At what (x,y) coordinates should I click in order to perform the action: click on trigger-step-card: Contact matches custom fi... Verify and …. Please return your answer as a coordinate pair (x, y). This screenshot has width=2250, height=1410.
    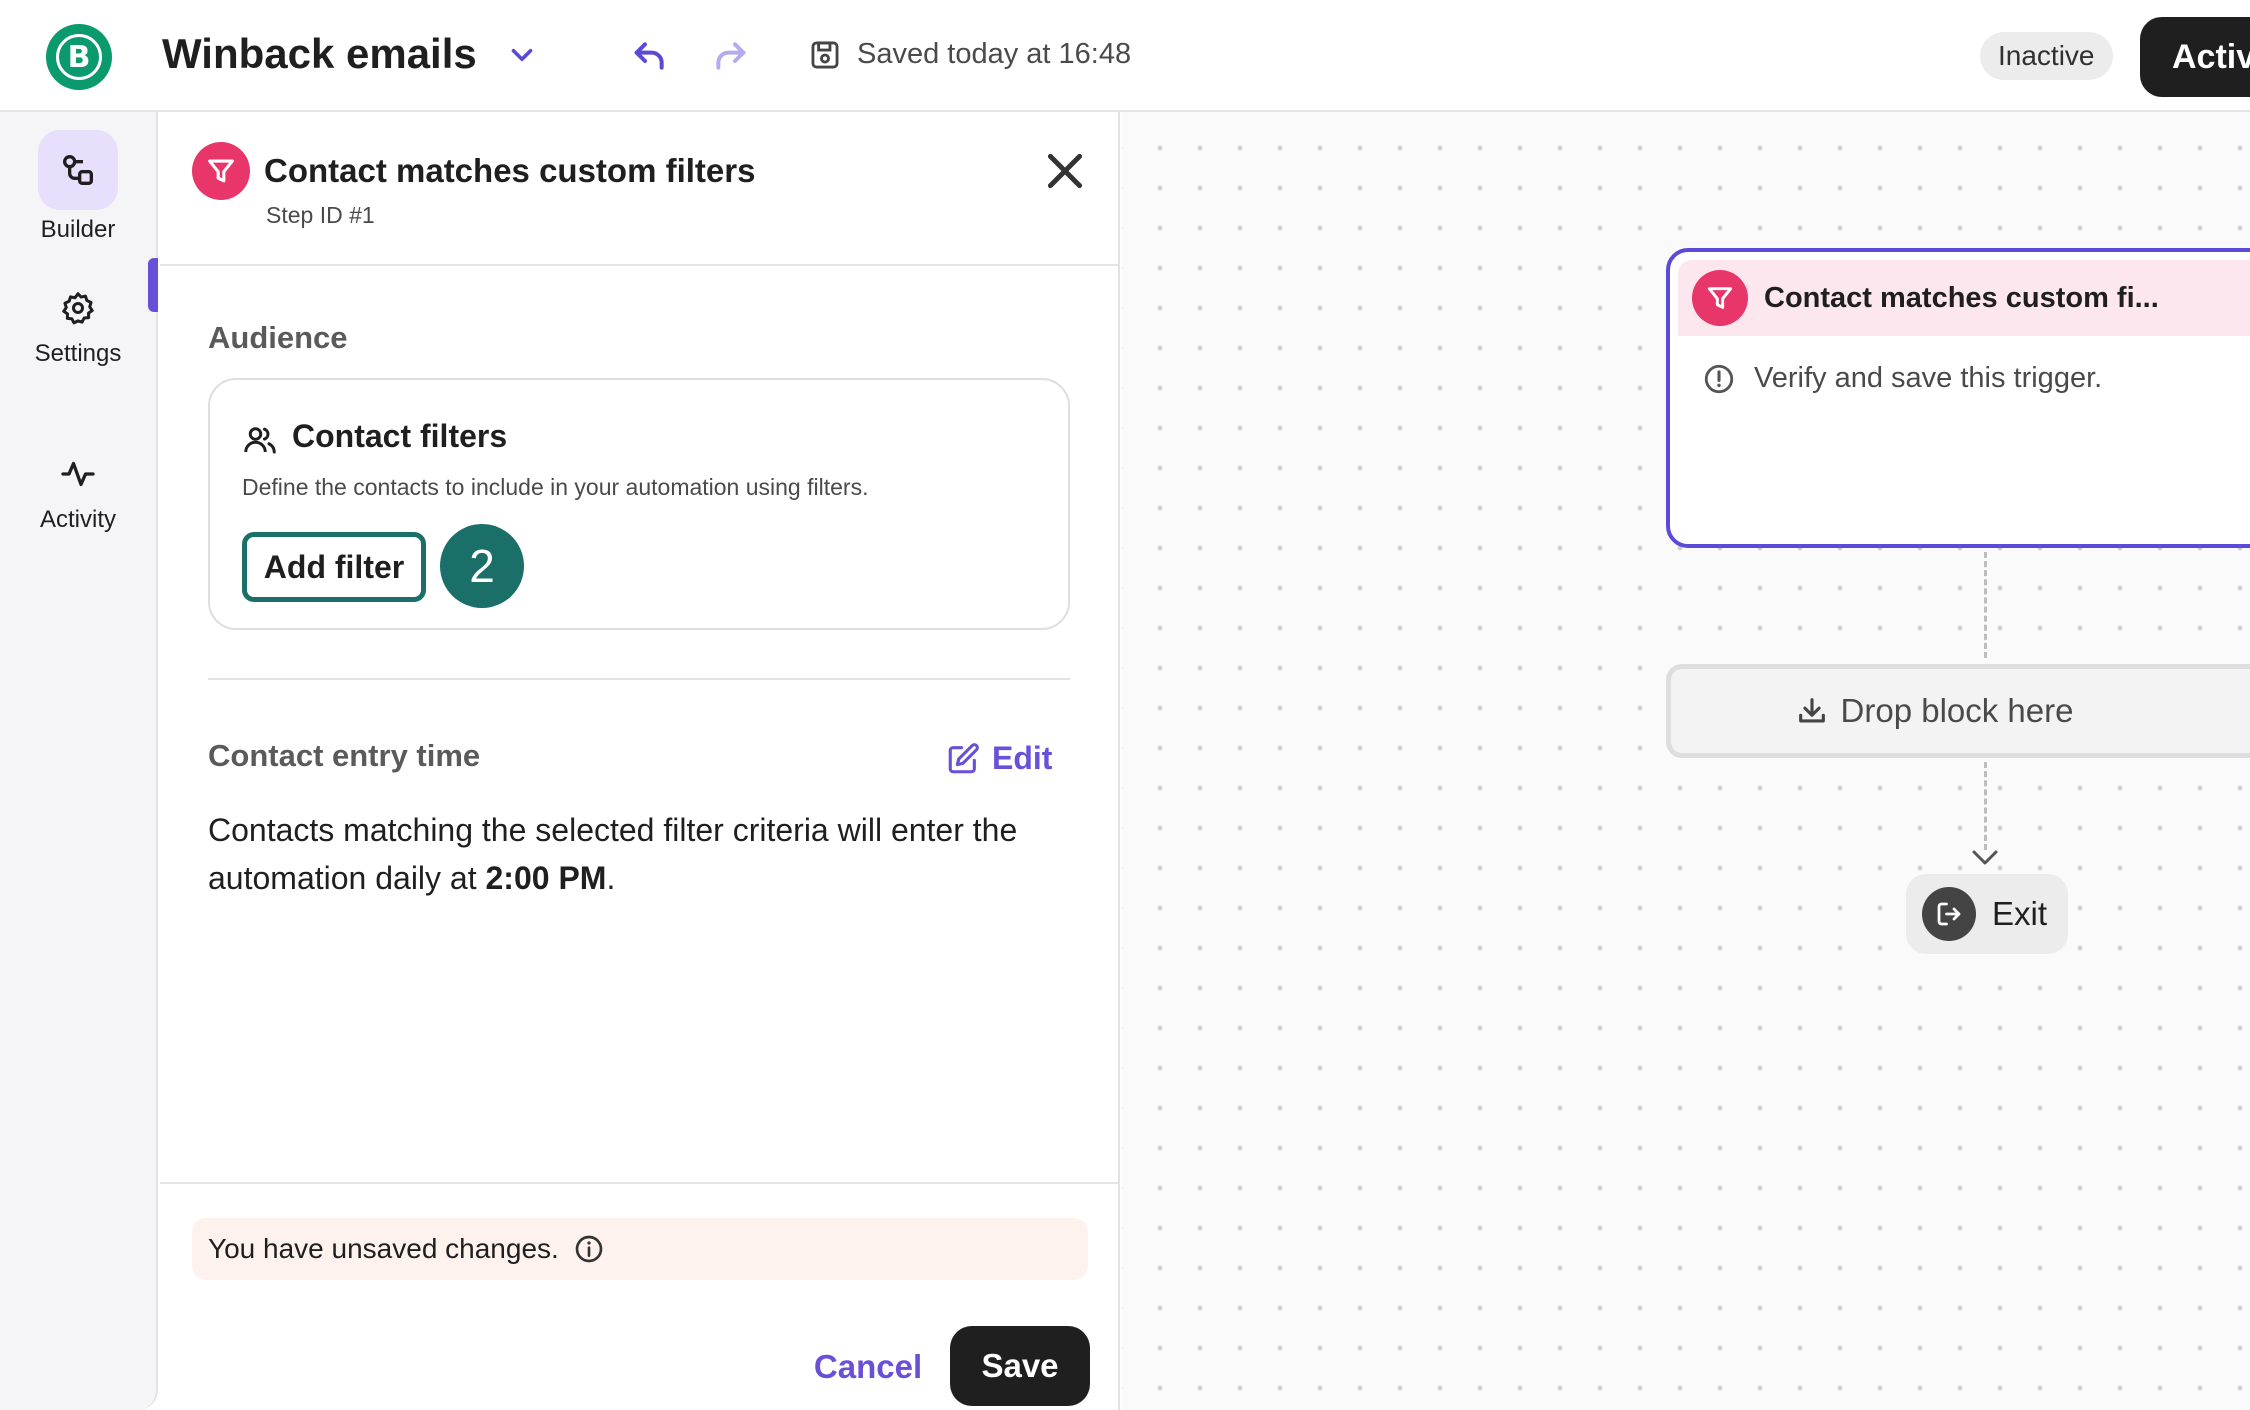
    Looking at the image, I should click on (1958, 398).